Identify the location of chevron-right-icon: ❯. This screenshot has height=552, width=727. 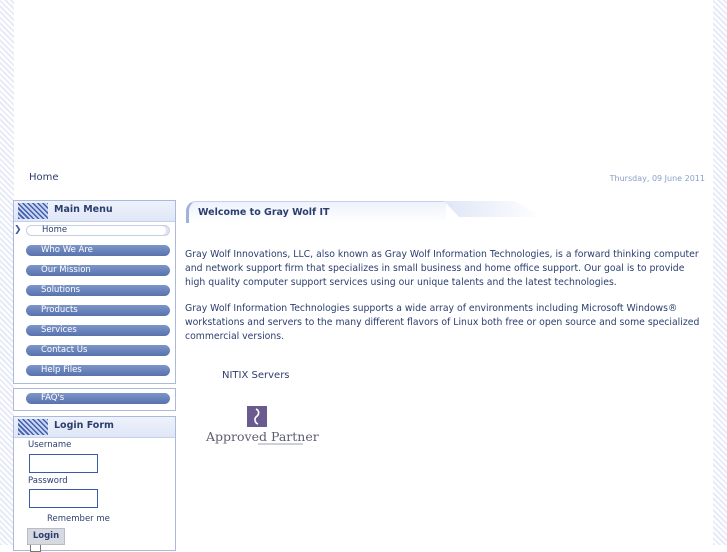
(18, 230).